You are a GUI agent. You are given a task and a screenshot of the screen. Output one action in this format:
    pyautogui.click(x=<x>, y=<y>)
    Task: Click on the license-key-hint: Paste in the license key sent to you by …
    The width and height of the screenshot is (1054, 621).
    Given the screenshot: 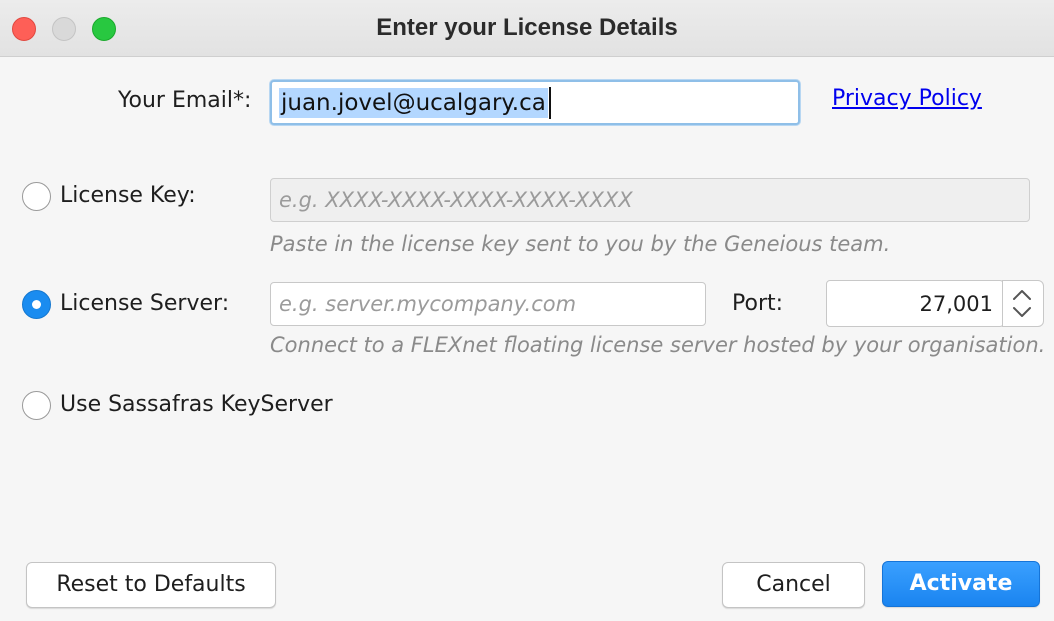 What is the action you would take?
    pyautogui.click(x=580, y=244)
    